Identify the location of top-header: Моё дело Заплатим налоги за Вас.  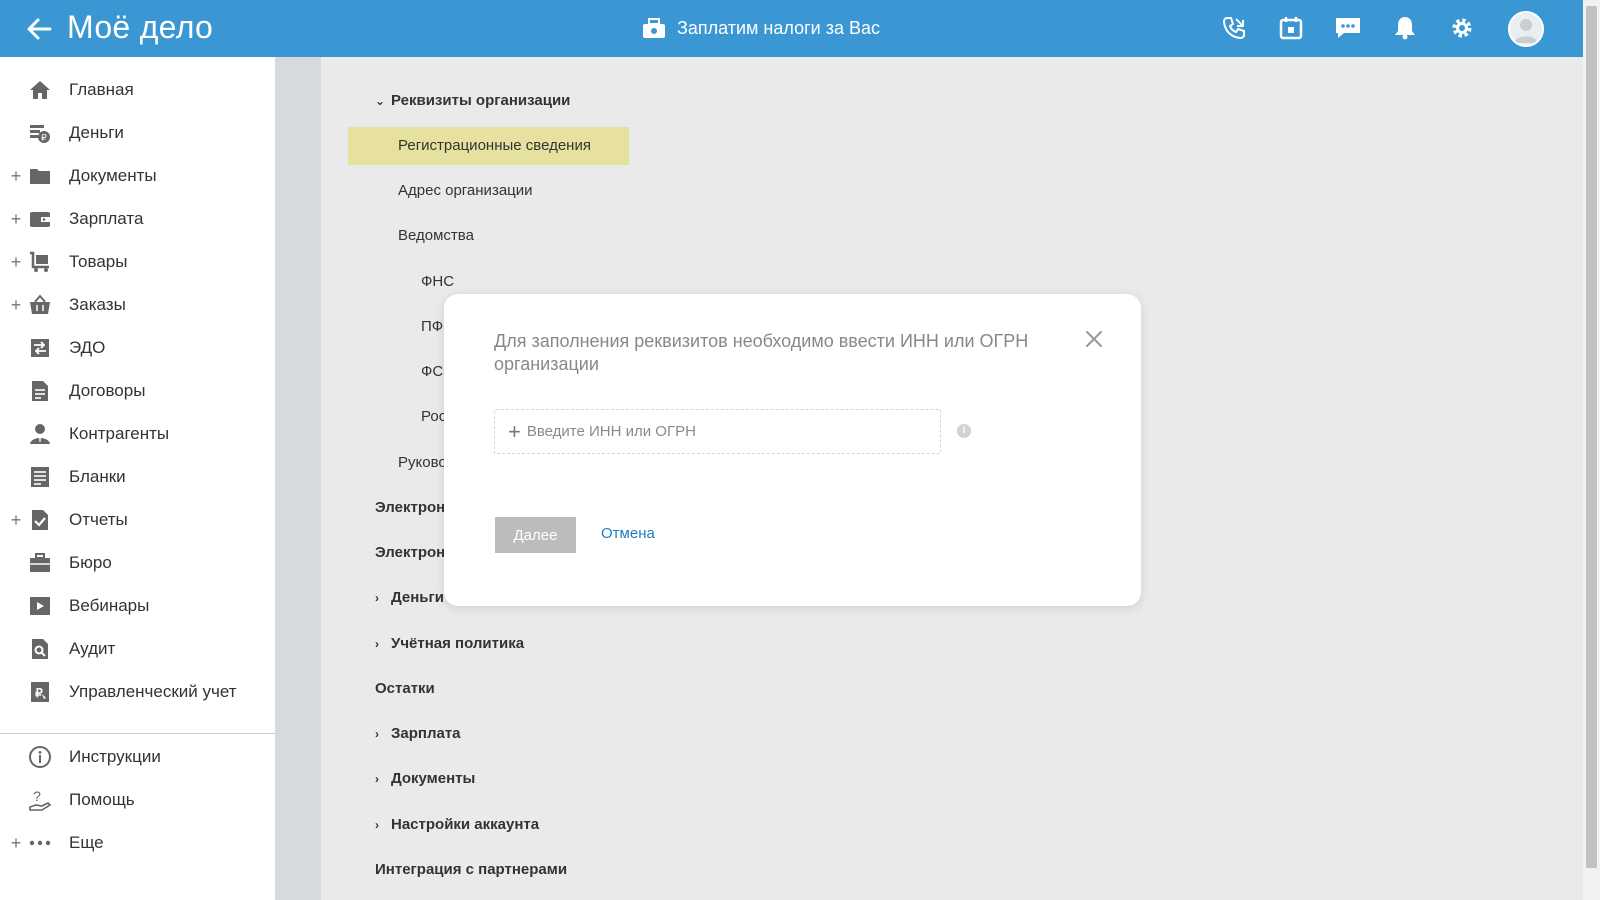
(791, 28).